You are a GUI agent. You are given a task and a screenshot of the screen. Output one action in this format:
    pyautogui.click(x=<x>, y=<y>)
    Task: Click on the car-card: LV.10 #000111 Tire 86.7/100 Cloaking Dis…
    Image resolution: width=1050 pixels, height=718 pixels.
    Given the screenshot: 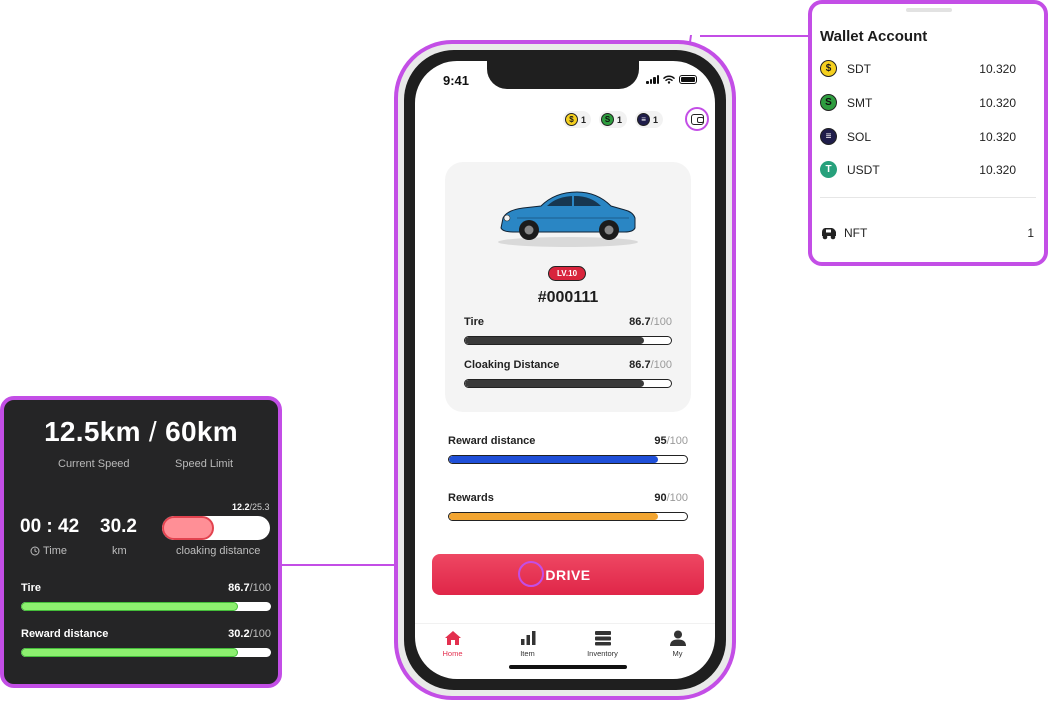 What is the action you would take?
    pyautogui.click(x=568, y=287)
    